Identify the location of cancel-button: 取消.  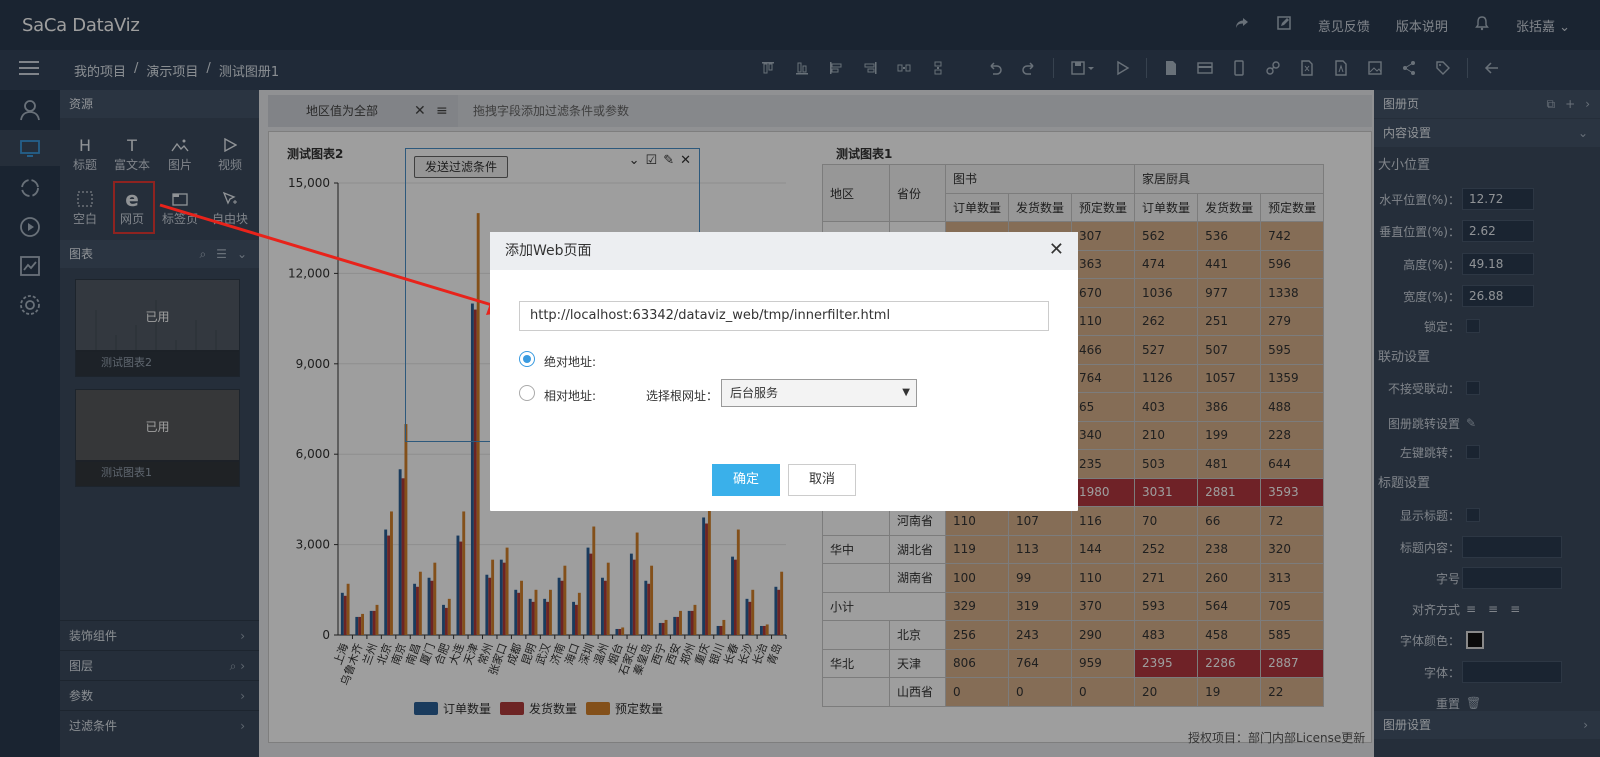
(822, 480).